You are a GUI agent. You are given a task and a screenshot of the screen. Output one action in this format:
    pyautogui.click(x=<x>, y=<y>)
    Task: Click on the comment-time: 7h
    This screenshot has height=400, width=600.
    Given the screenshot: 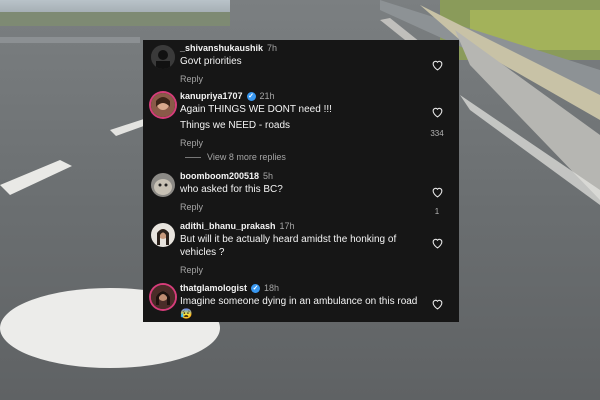 What is the action you would take?
    pyautogui.click(x=272, y=48)
    